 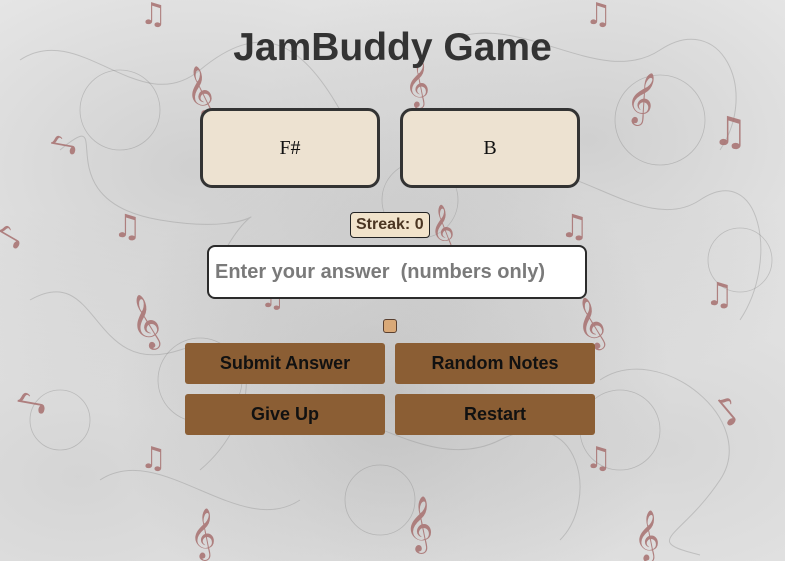 I want to click on page-title: JamBuddy Game, so click(x=392, y=47).